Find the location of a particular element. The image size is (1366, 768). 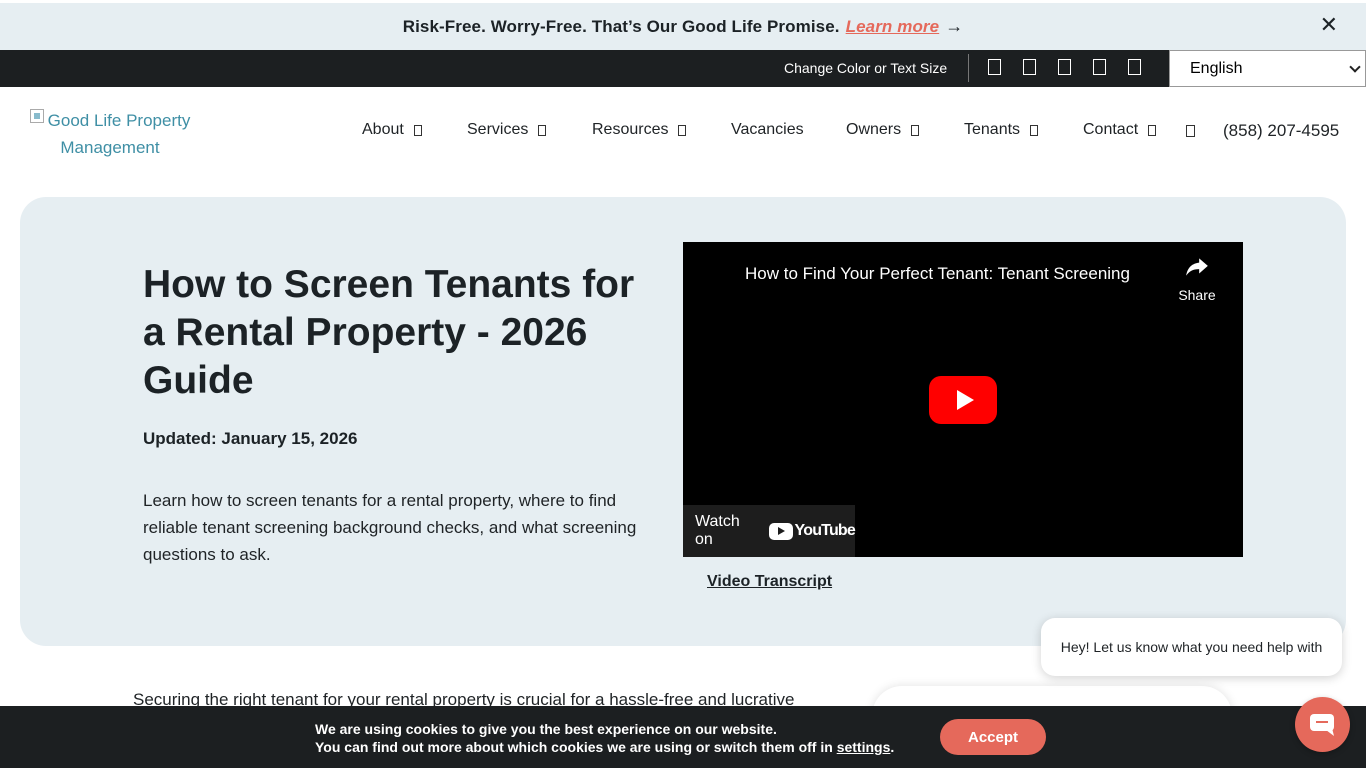

phone-link: (858) 207-4595 is located at coordinates (1281, 131).